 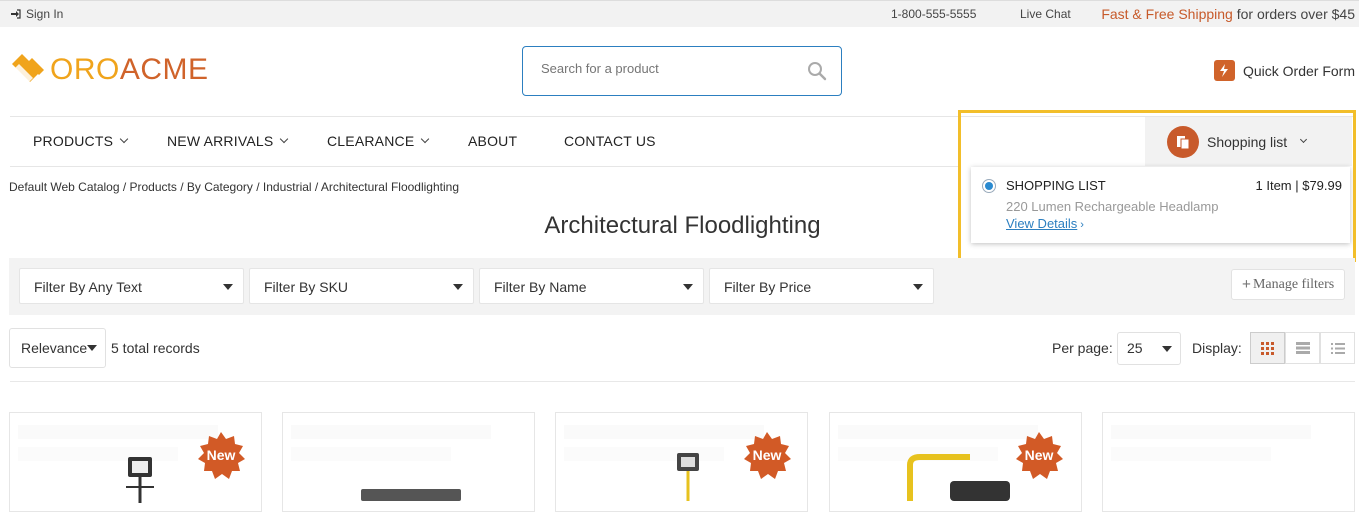 I want to click on display-grid-button, so click(x=1267, y=348).